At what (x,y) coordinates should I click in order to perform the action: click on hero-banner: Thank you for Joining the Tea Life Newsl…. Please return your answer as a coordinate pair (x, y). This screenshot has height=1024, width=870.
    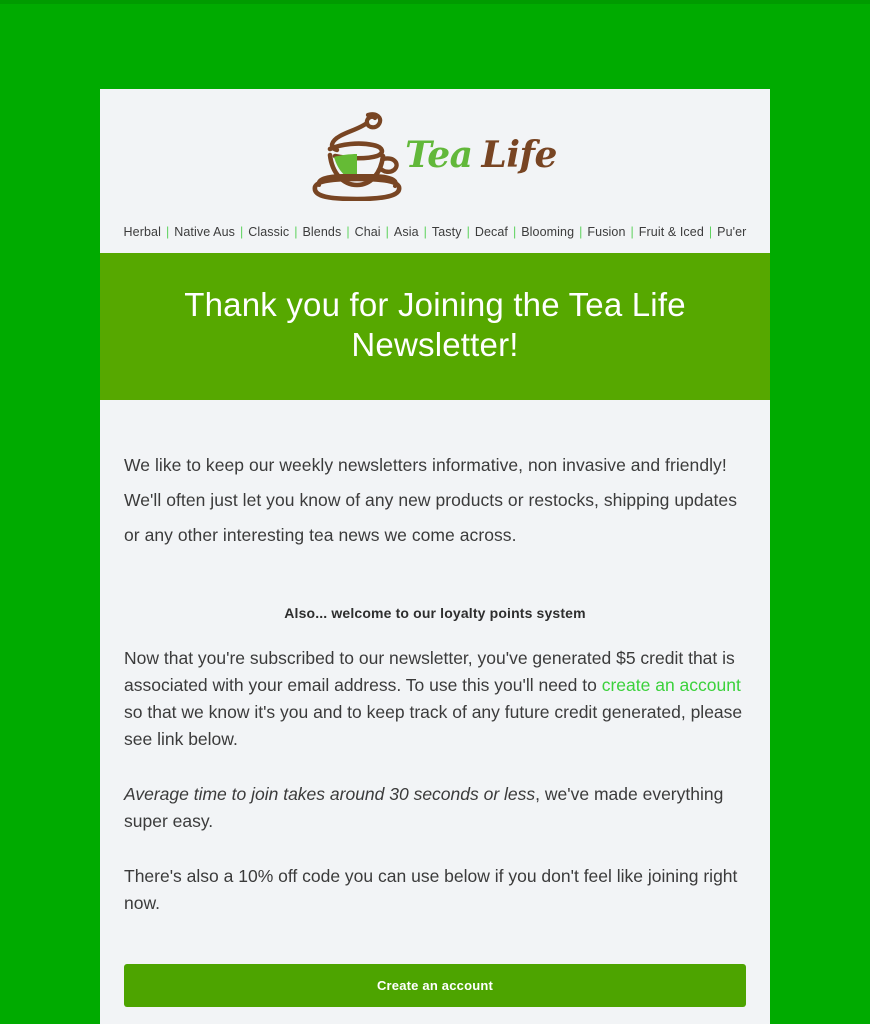
    Looking at the image, I should click on (435, 326).